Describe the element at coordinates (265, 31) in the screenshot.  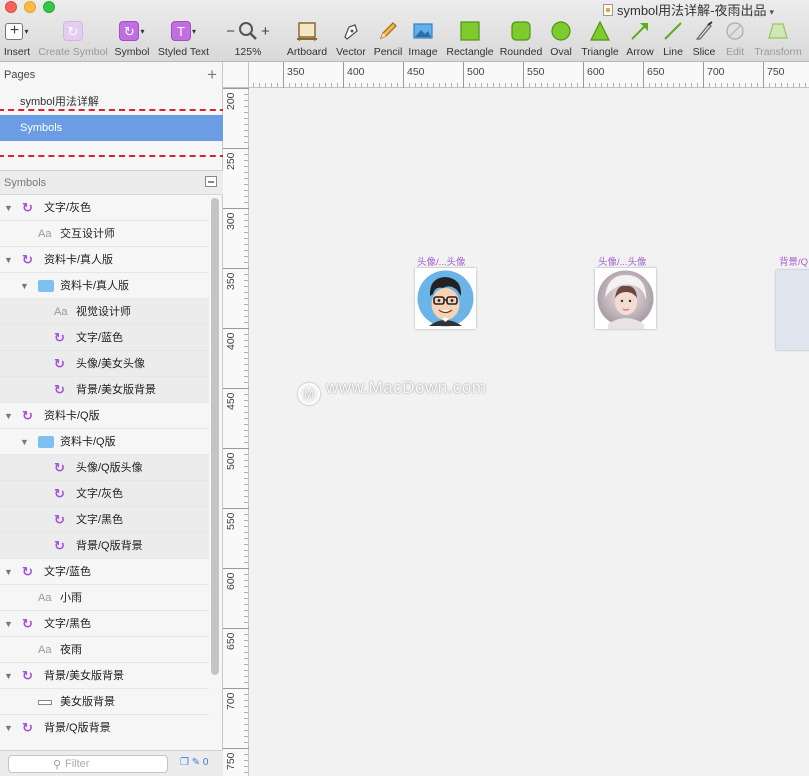
I see `zoom-in-button: +` at that location.